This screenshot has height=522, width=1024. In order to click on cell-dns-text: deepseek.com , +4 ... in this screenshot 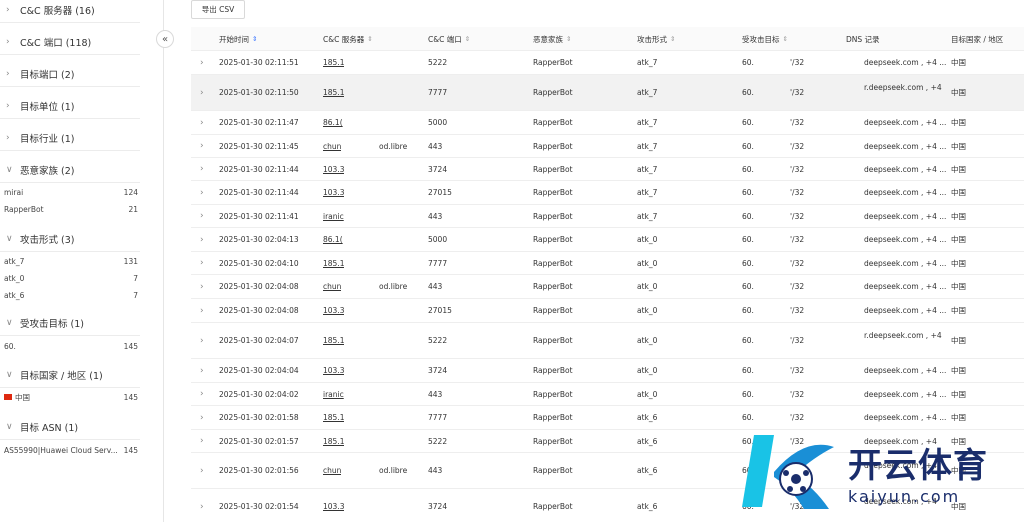, I will do `click(905, 417)`.